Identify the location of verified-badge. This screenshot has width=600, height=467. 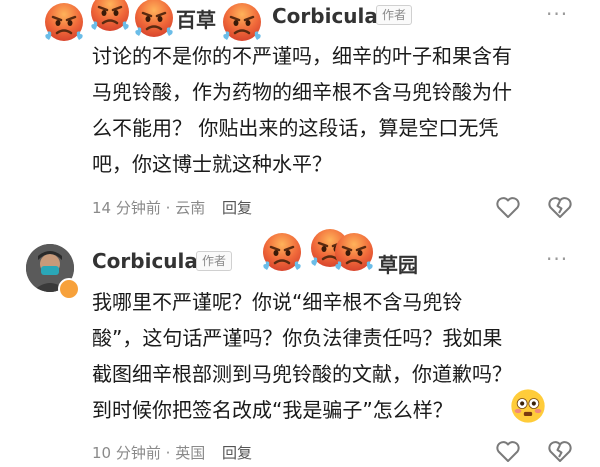
(69, 289).